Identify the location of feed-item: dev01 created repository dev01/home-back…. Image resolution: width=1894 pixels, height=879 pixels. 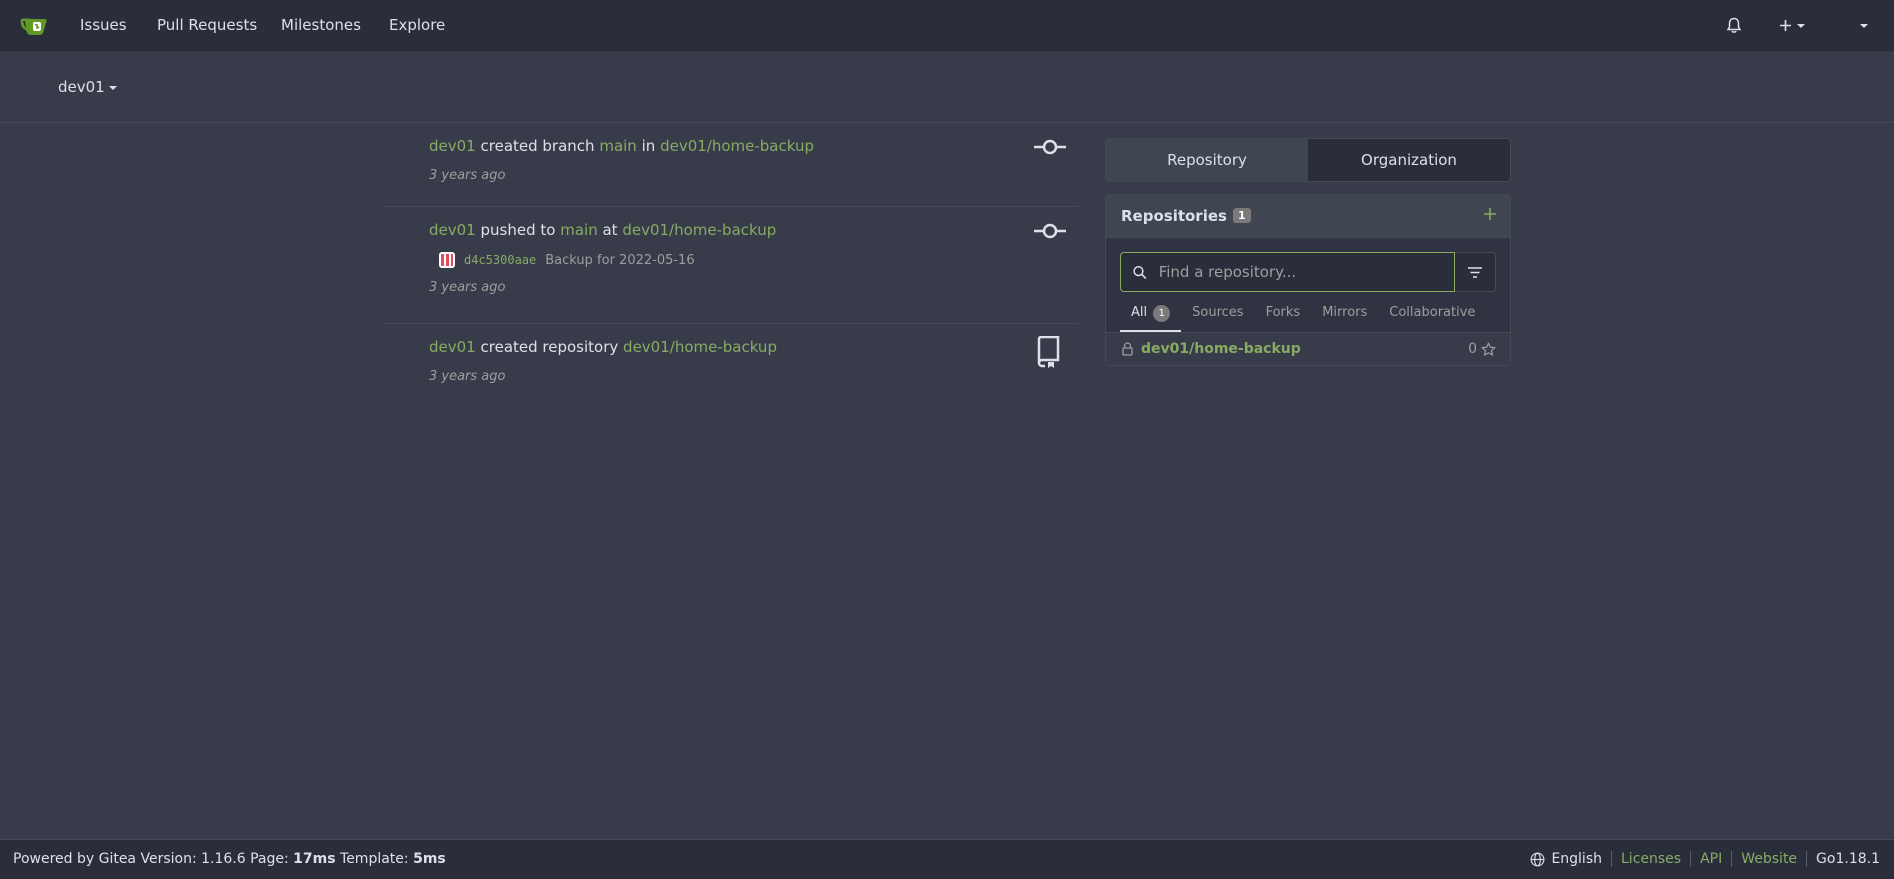
(730, 365).